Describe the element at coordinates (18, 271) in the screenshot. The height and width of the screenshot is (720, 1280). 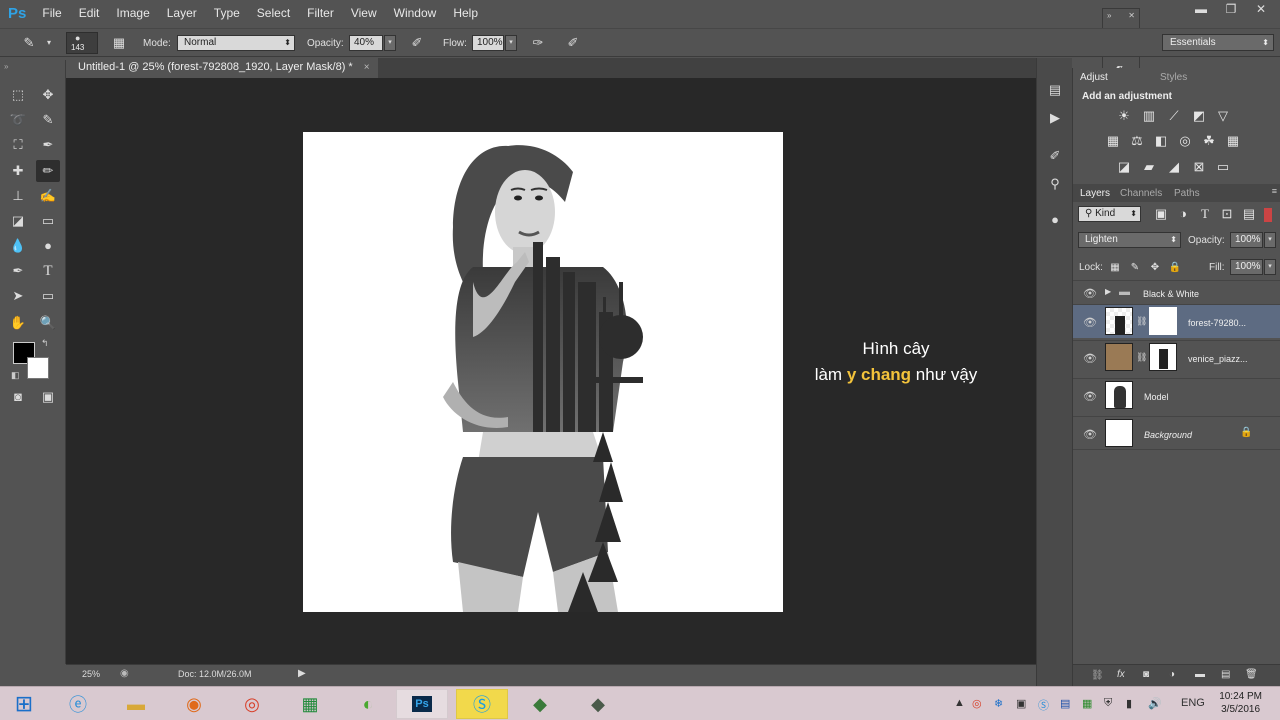
I see `pen-tool-icon: ✒` at that location.